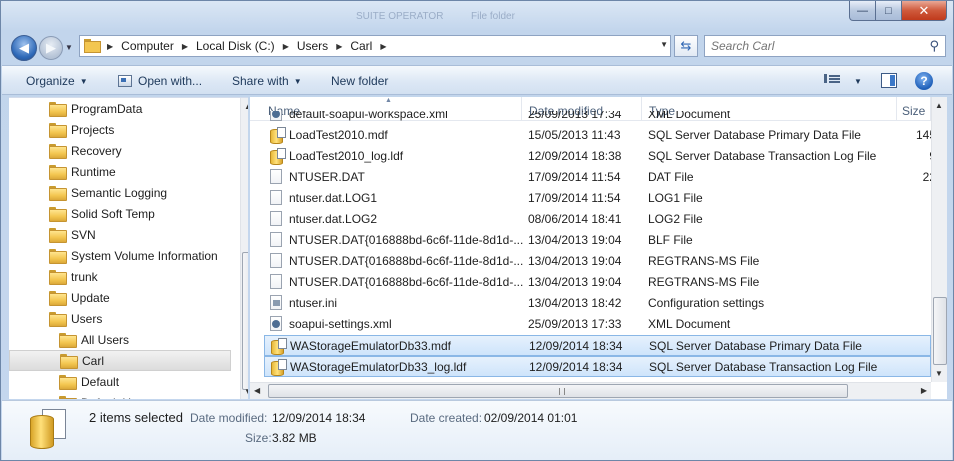 The image size is (954, 461). I want to click on close-button: ✕, so click(924, 11).